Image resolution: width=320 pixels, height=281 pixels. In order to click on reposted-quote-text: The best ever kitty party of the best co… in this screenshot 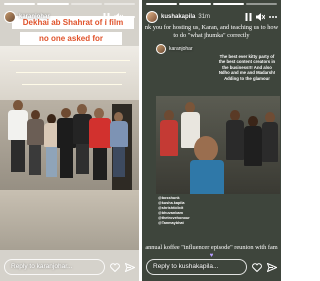, I will do `click(247, 67)`.